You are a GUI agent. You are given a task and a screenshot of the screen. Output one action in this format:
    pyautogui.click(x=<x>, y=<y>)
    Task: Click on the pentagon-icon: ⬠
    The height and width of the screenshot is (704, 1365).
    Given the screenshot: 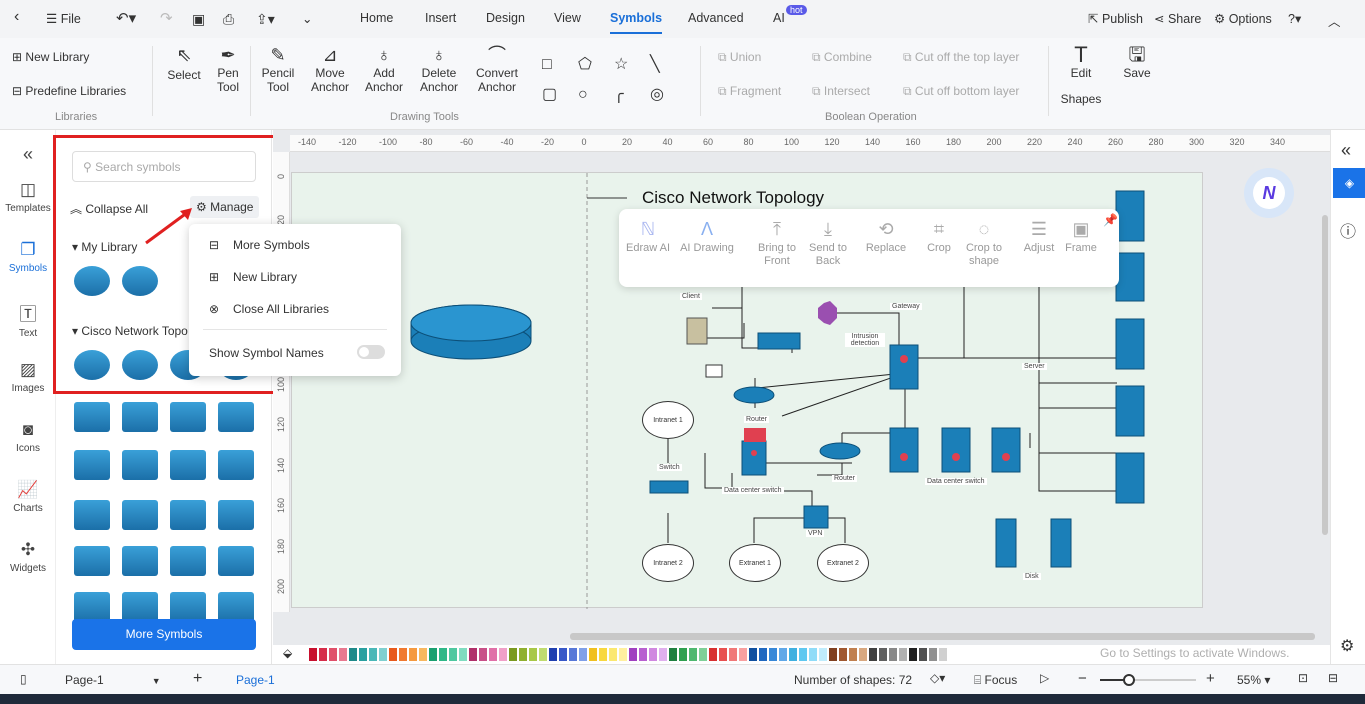 What is the action you would take?
    pyautogui.click(x=596, y=65)
    